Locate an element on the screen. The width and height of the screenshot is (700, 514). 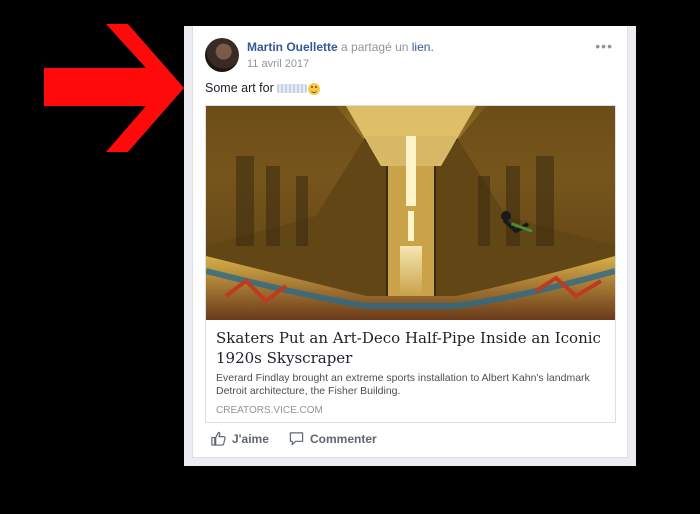
shared-link-word: lien. is located at coordinates (423, 47).